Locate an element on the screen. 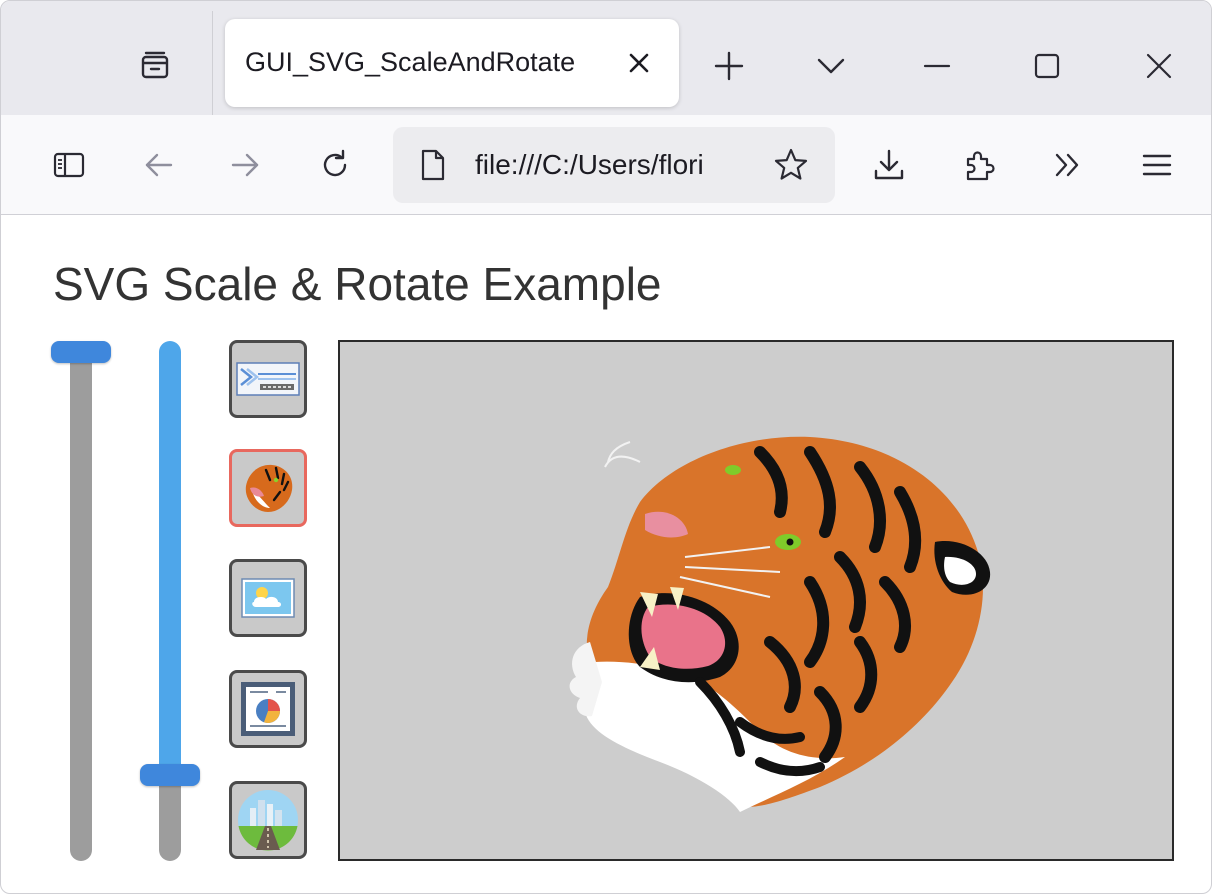  tab-list-icon is located at coordinates (155, 65).